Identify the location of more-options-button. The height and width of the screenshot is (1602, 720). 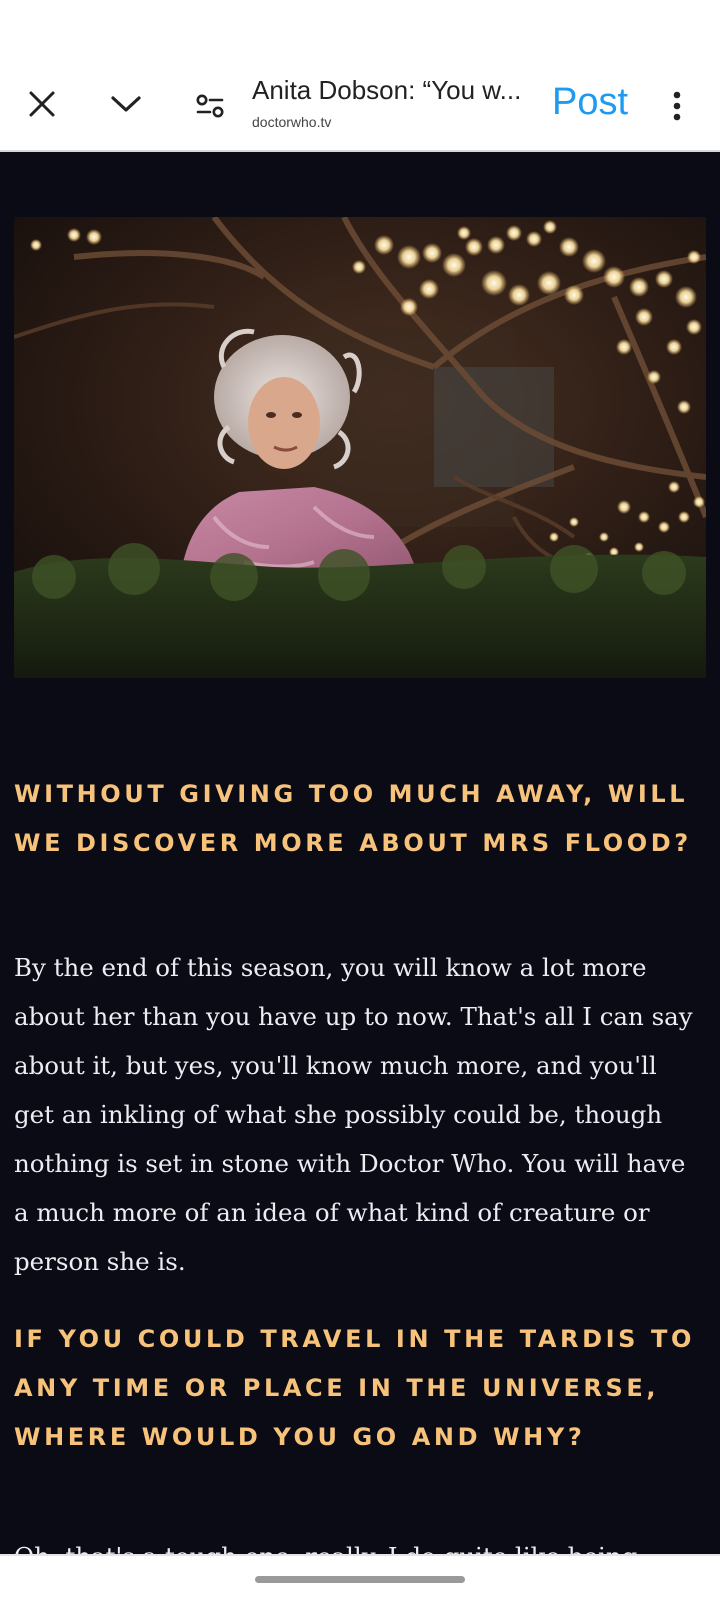
(677, 106).